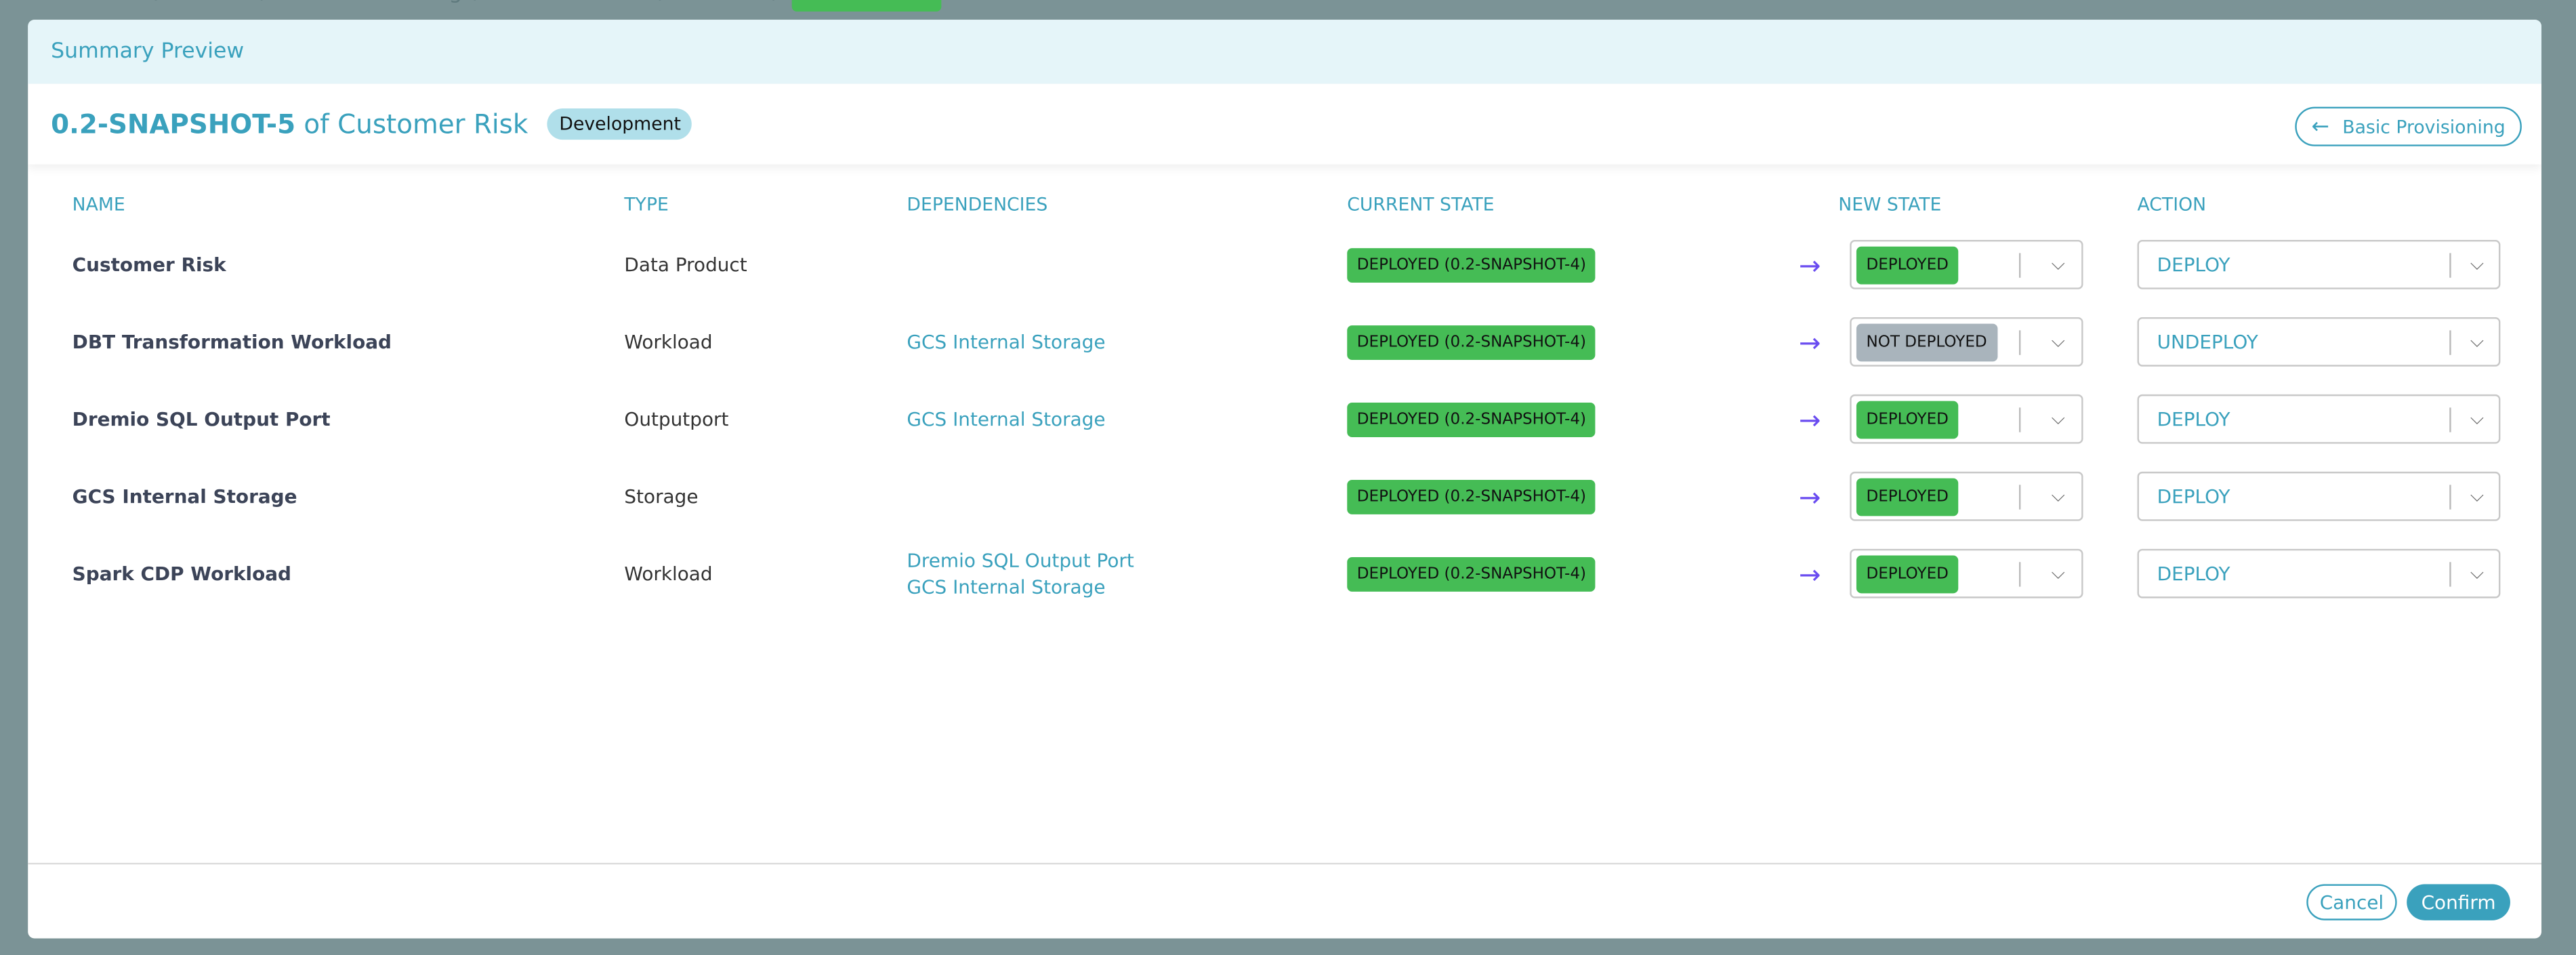  What do you see at coordinates (977, 205) in the screenshot?
I see `column-header: DEPENDENCIES` at bounding box center [977, 205].